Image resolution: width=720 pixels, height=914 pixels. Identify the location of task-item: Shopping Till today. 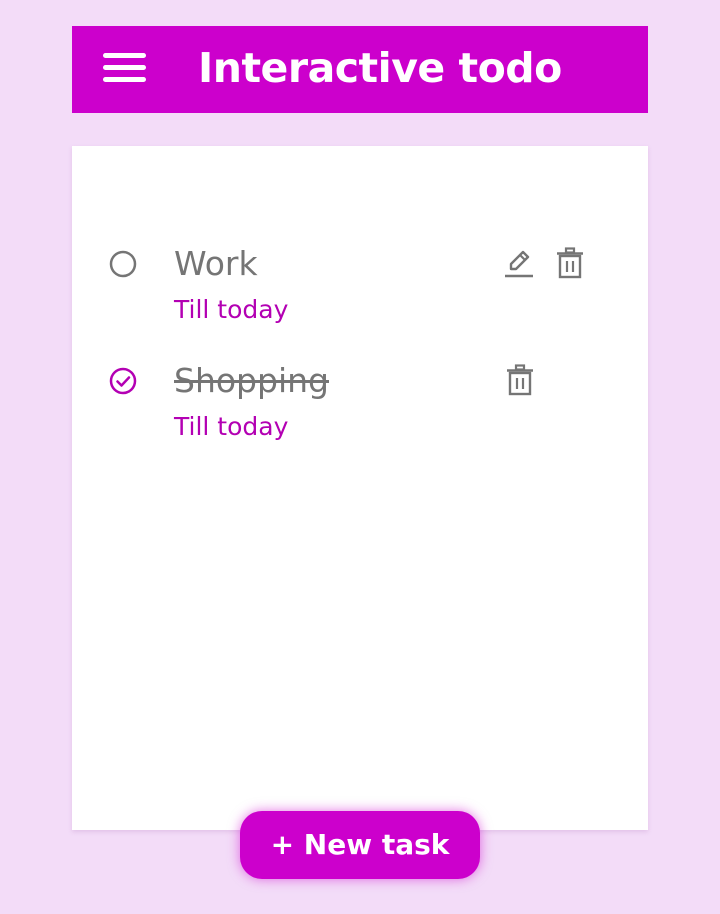
(360, 409).